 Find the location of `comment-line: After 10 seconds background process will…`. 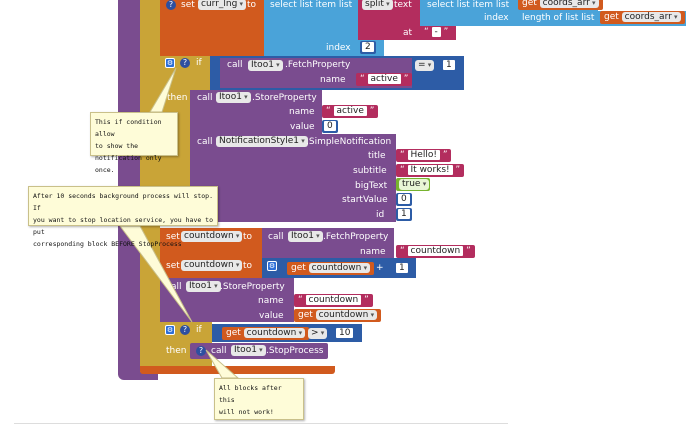

comment-line: After 10 seconds background process will… is located at coordinates (123, 202).